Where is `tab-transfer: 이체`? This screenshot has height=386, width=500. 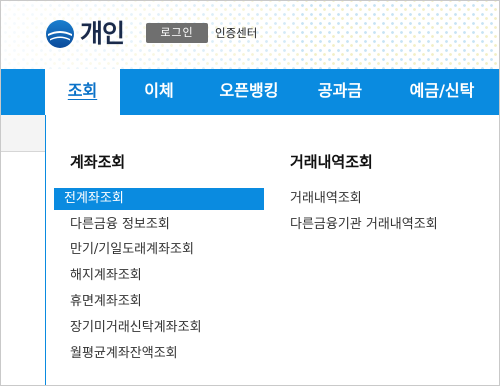
tab-transfer: 이체 is located at coordinates (159, 92).